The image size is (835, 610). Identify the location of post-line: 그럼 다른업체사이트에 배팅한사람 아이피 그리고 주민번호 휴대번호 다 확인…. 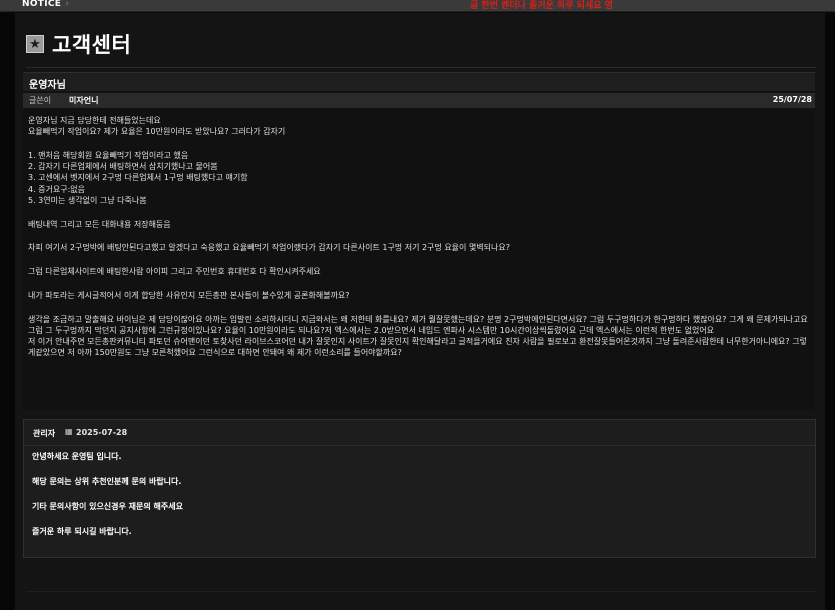
(174, 272).